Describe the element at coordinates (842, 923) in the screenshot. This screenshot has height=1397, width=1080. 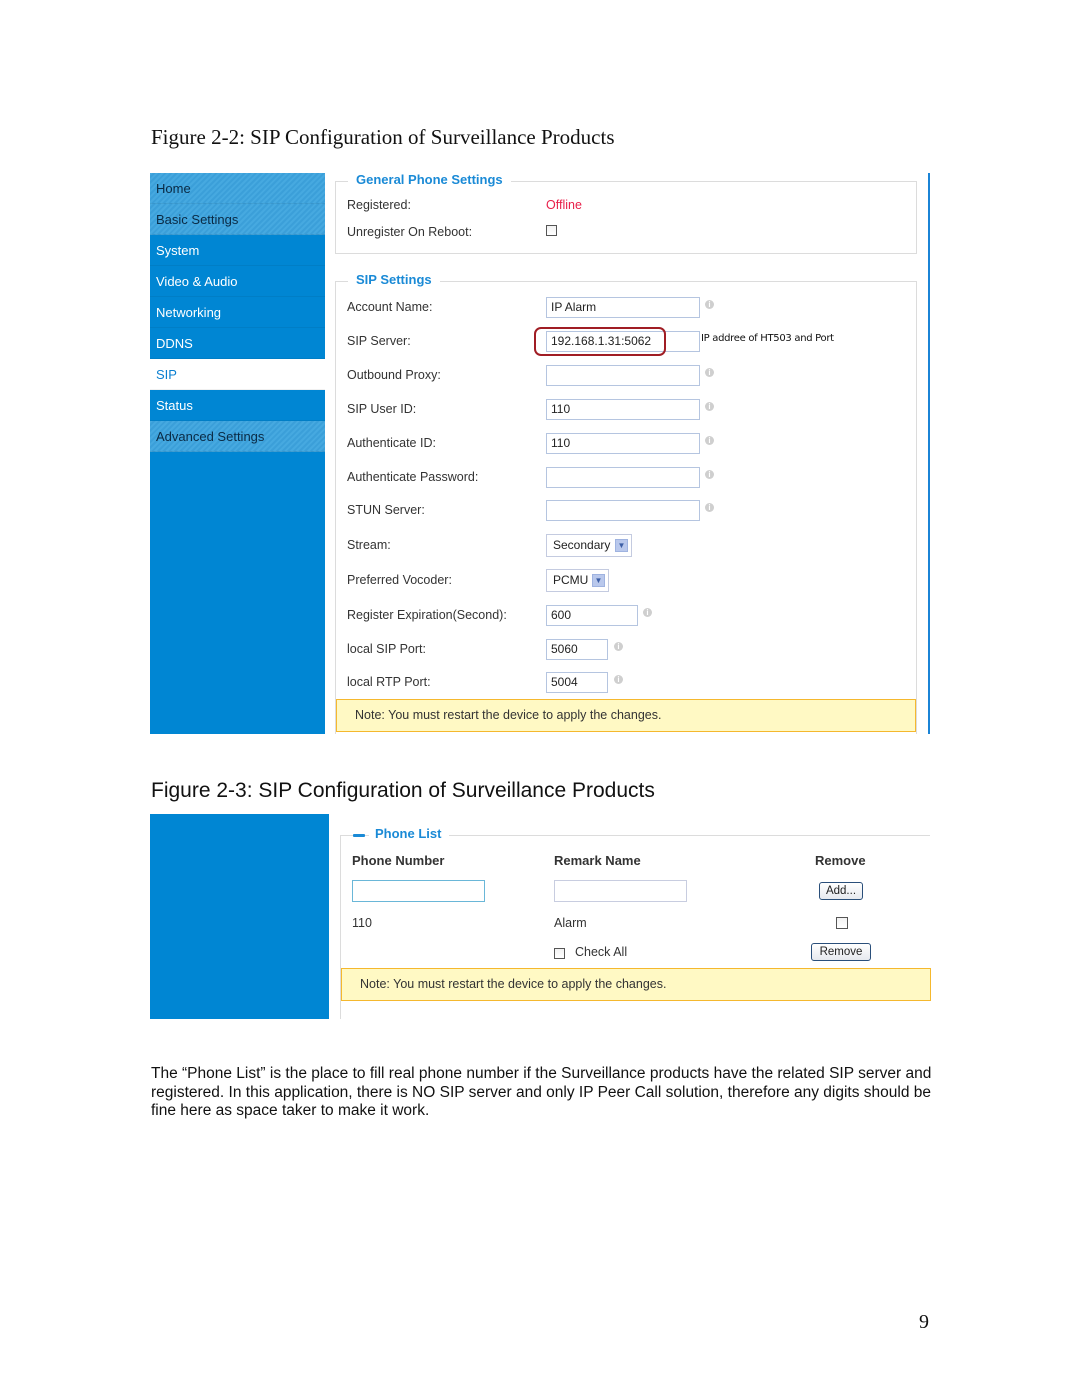
I see `row-remove-checkbox` at that location.